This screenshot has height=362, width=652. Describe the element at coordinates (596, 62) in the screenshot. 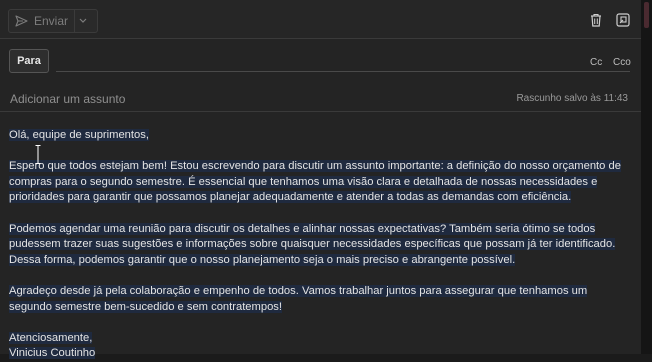

I see `cc-button: Cc` at that location.